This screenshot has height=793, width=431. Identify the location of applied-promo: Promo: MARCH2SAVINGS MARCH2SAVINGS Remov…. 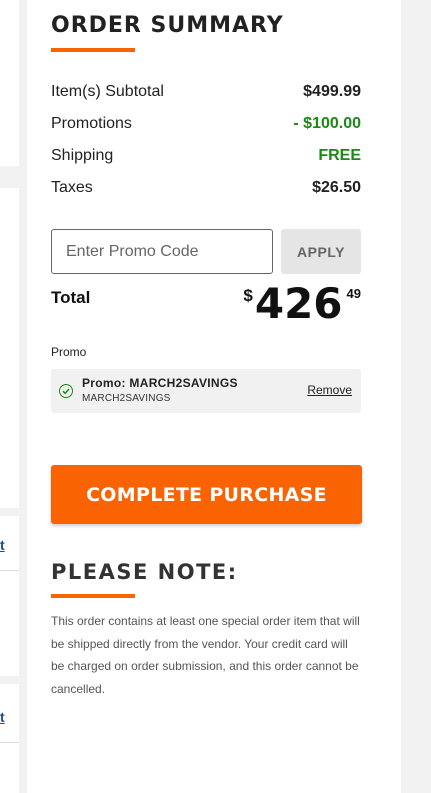
(206, 391).